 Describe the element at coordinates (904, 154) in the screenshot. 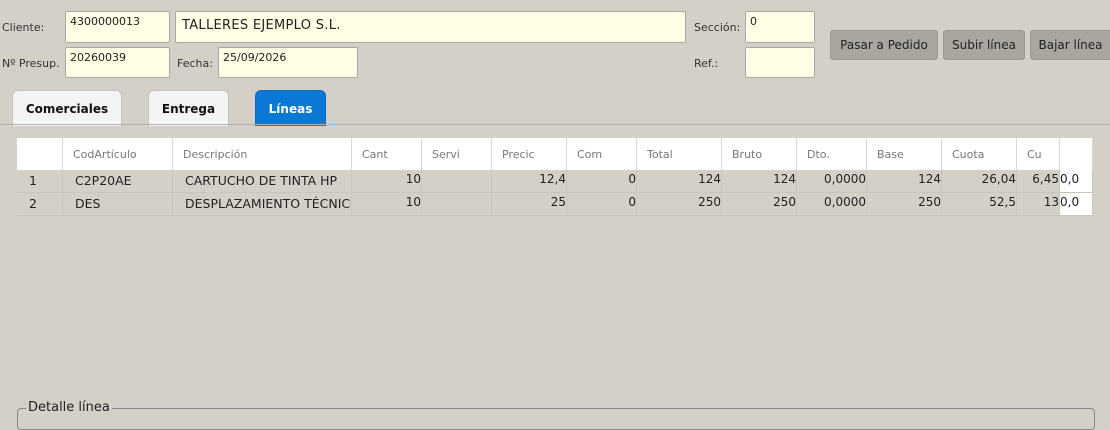

I see `col-header-base: Base` at that location.